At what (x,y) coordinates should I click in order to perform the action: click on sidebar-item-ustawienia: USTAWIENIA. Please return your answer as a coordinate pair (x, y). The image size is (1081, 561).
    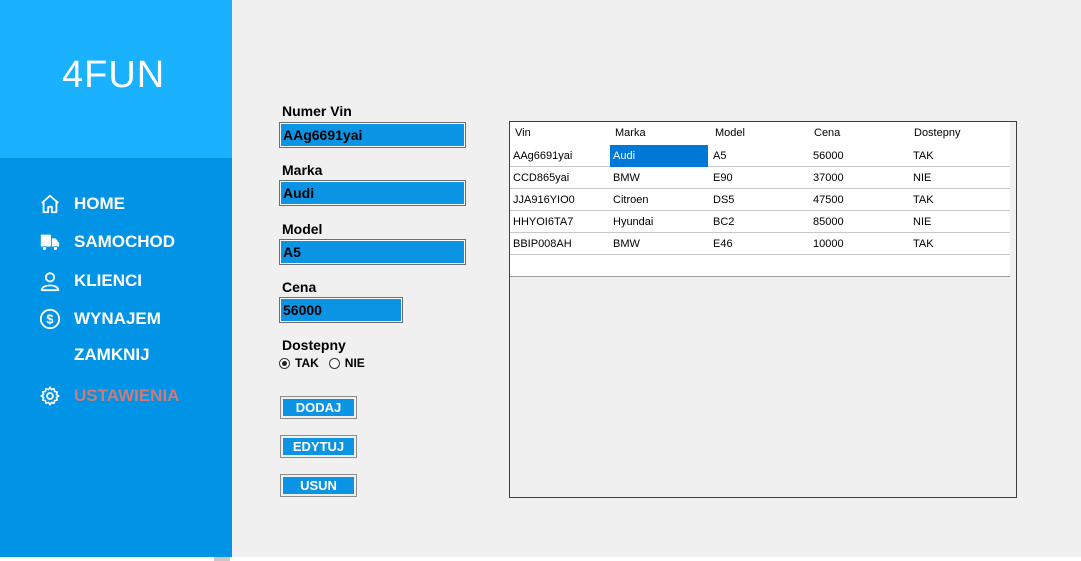
    Looking at the image, I should click on (108, 396).